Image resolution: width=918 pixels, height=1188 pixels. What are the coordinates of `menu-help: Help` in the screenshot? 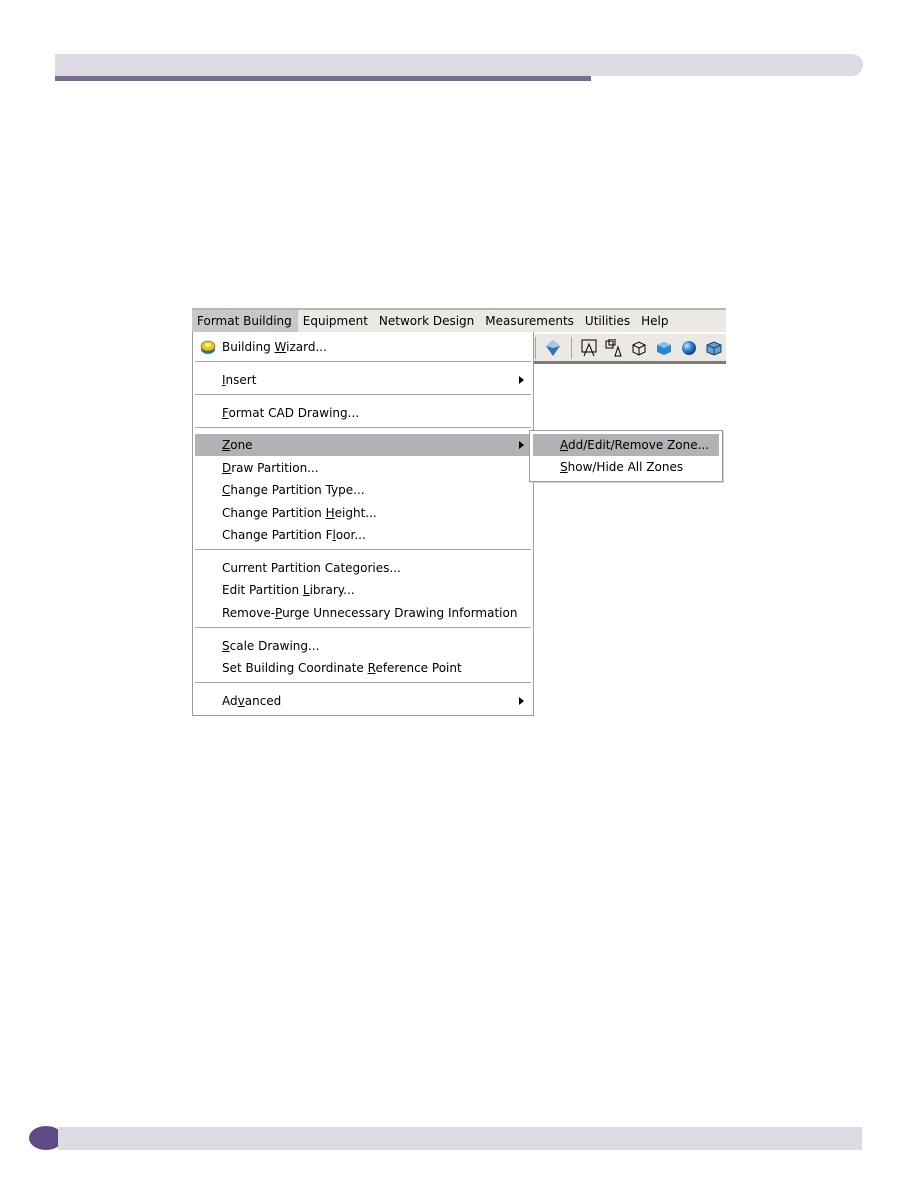 It's located at (655, 321).